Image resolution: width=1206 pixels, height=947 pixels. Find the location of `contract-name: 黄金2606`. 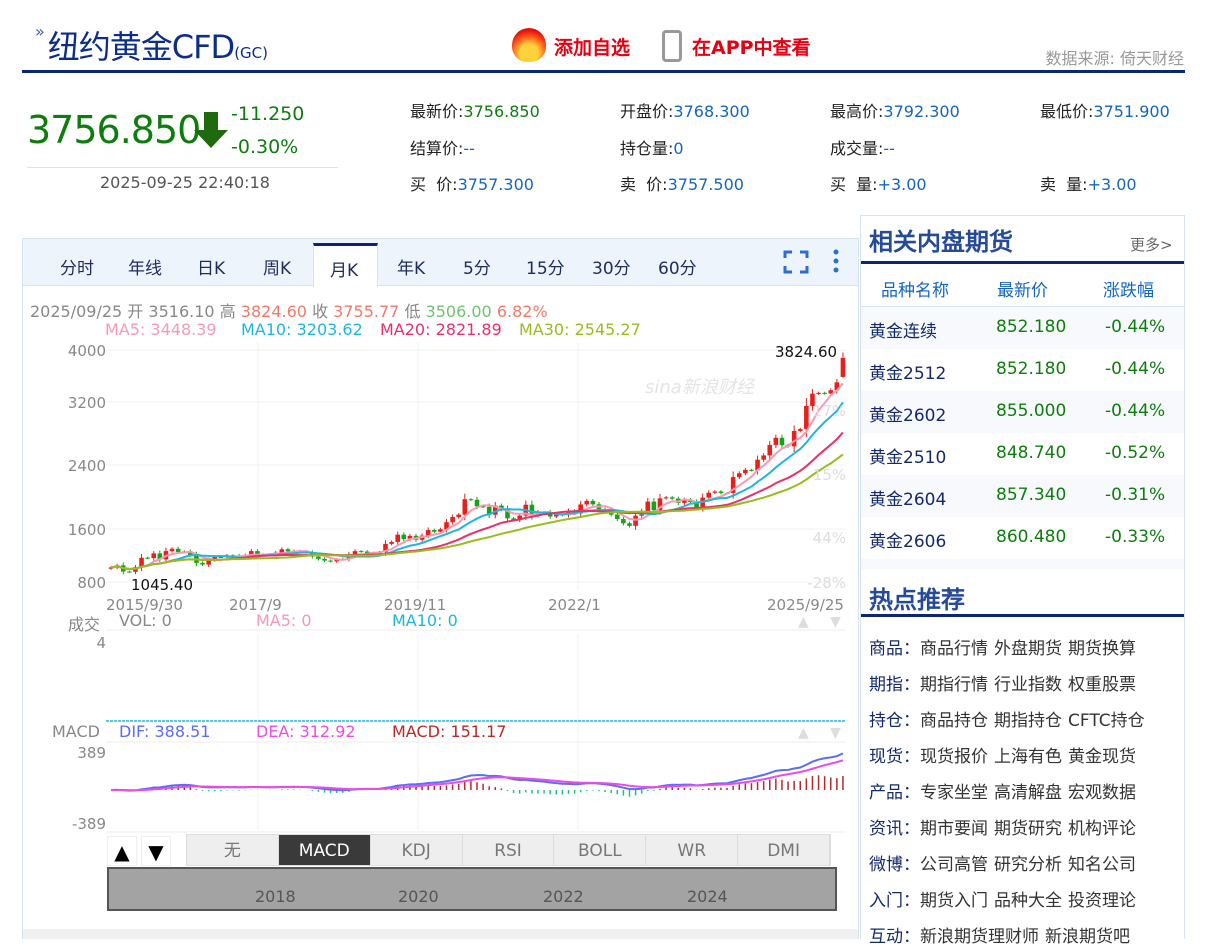

contract-name: 黄金2606 is located at coordinates (907, 539).